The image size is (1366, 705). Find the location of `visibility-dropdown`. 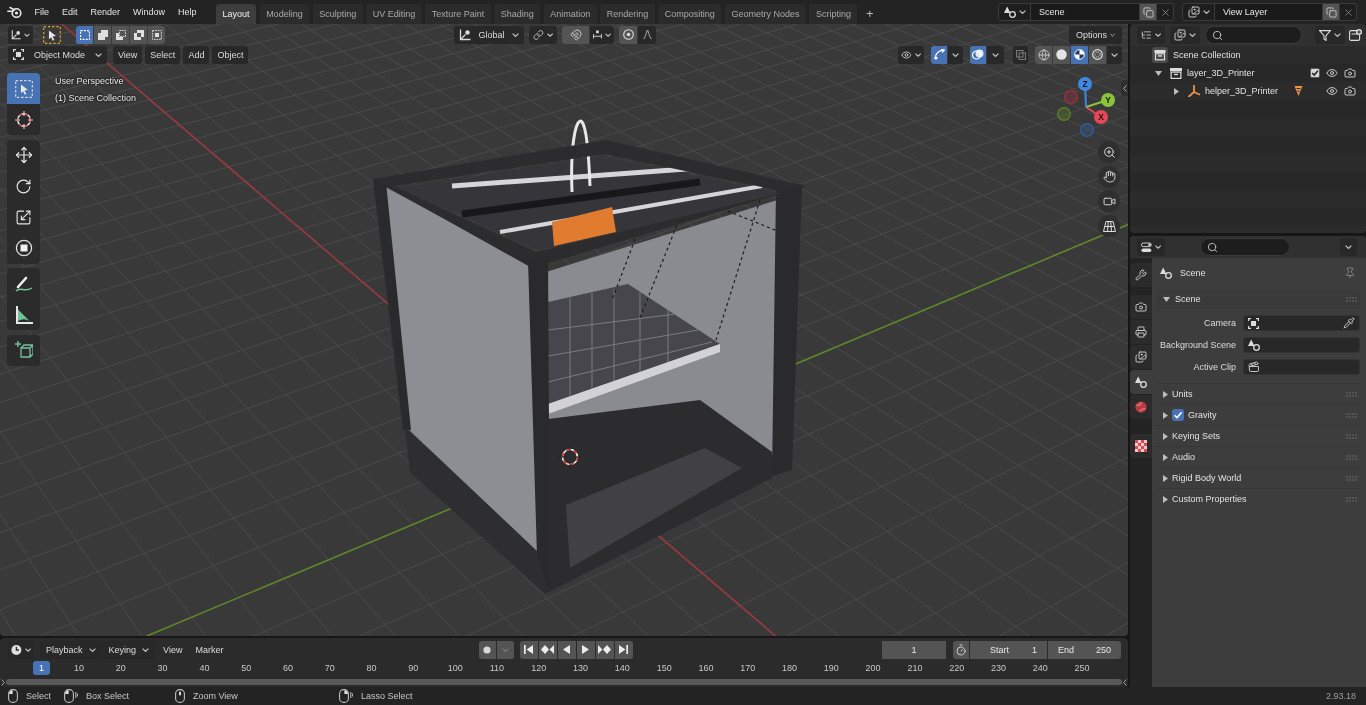

visibility-dropdown is located at coordinates (911, 54).